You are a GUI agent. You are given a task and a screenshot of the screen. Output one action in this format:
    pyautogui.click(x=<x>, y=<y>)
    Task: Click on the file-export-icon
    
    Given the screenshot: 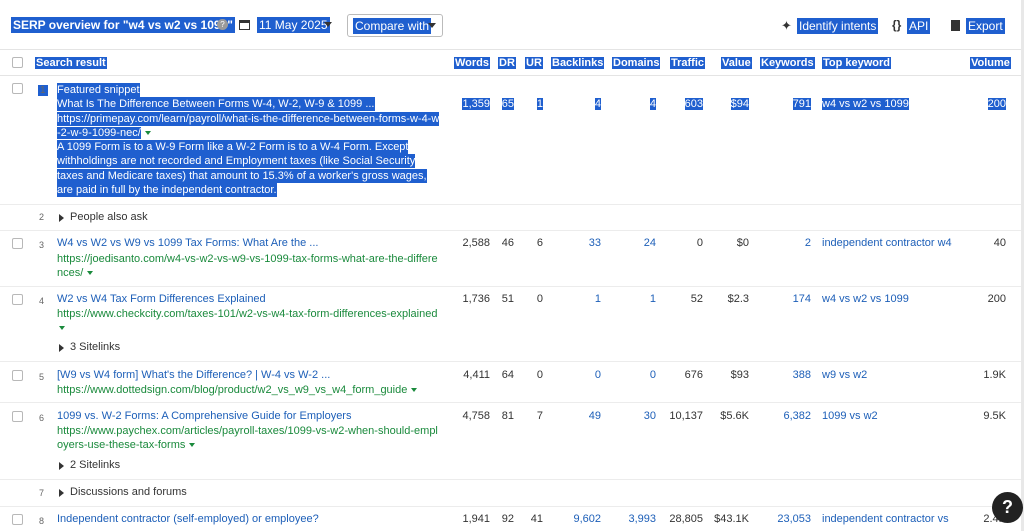 What is the action you would take?
    pyautogui.click(x=955, y=25)
    